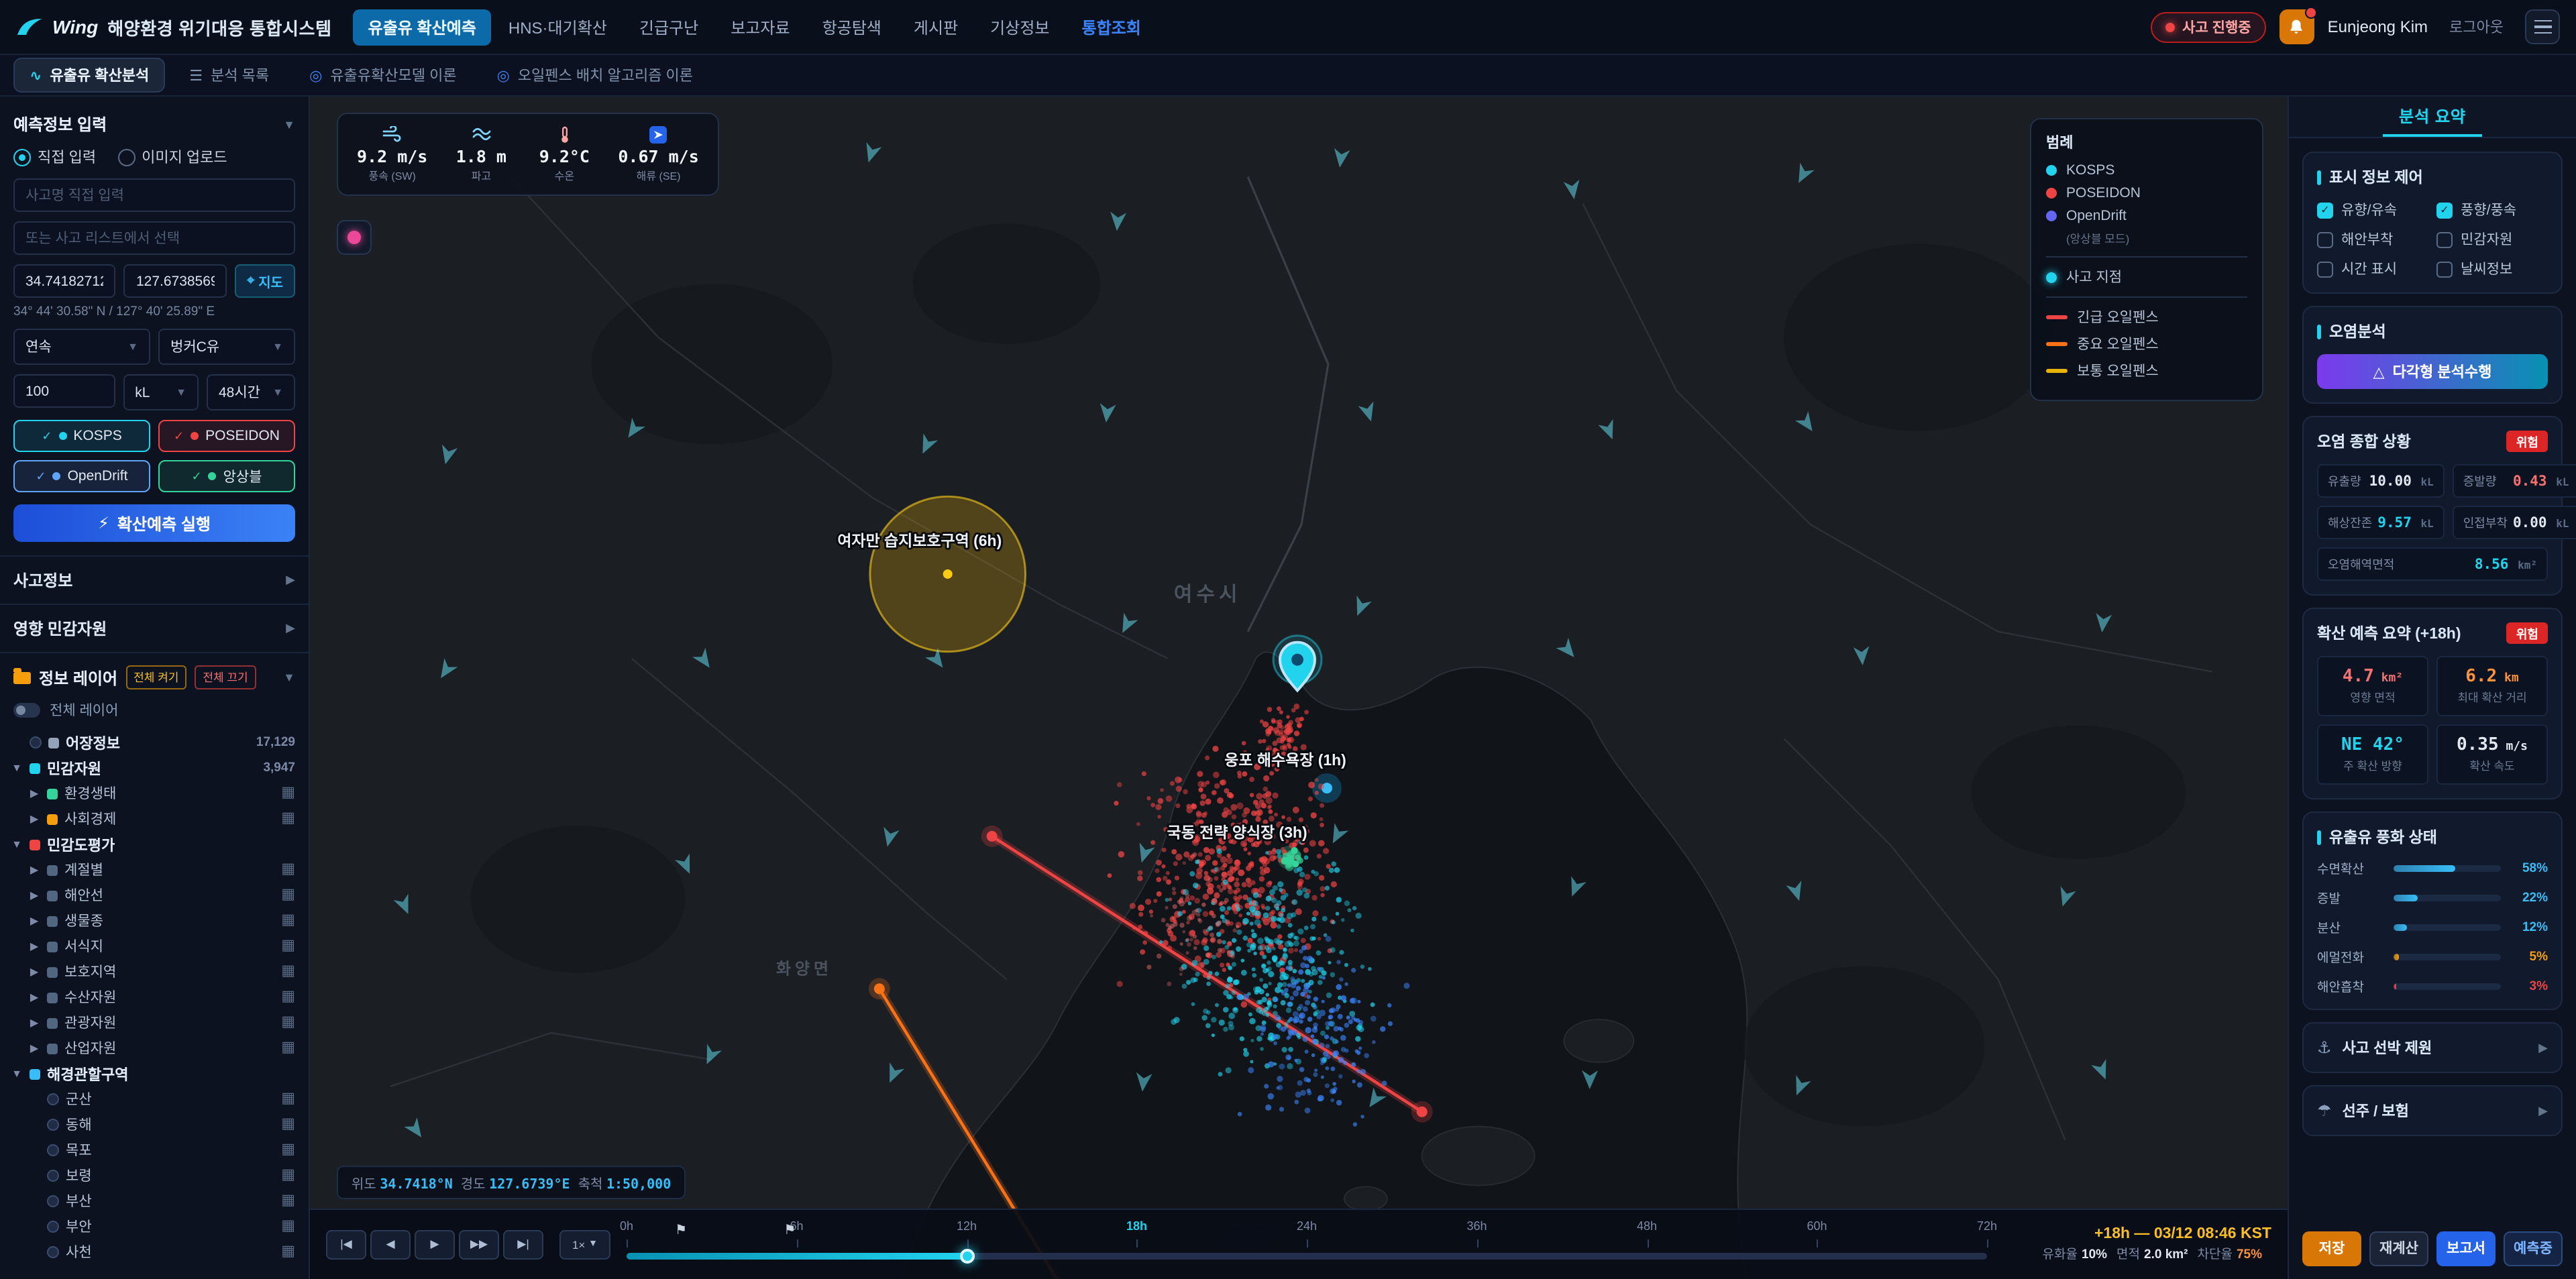 Image resolution: width=2576 pixels, height=1279 pixels. What do you see at coordinates (1111, 27) in the screenshot?
I see `nav-item-7: 통합조회` at bounding box center [1111, 27].